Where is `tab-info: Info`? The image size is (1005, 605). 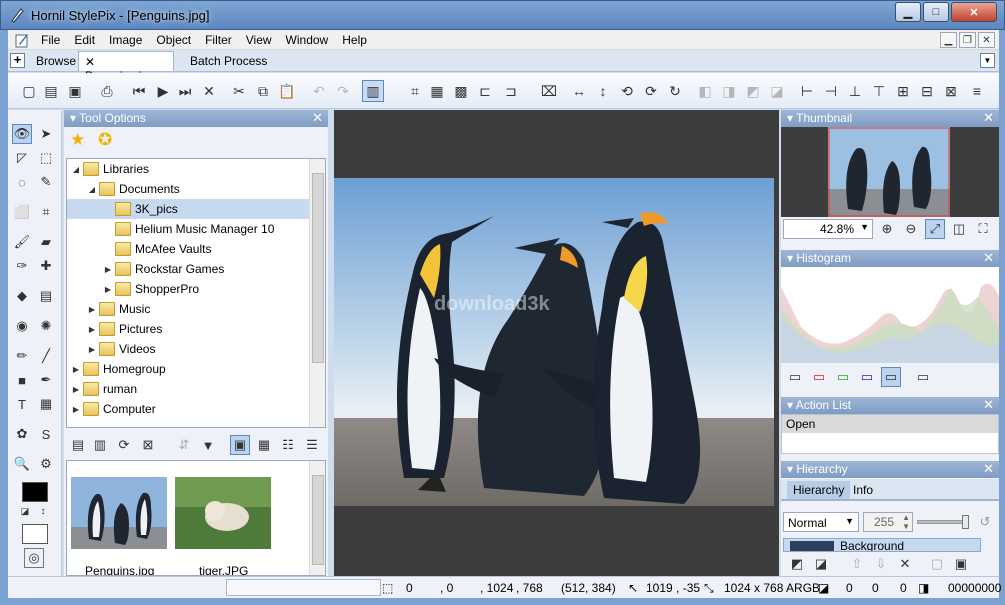
tab-info: Info is located at coordinates (863, 490).